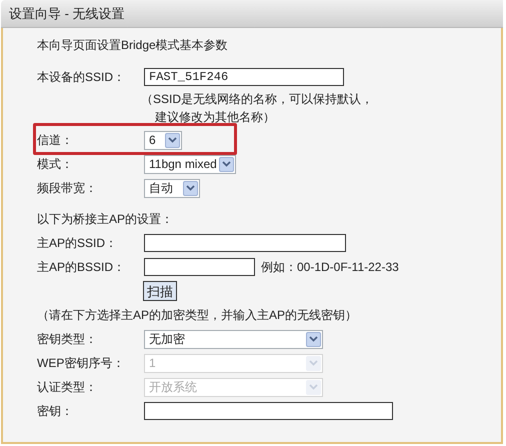  What do you see at coordinates (160, 291) in the screenshot?
I see `scan-button: 扫描` at bounding box center [160, 291].